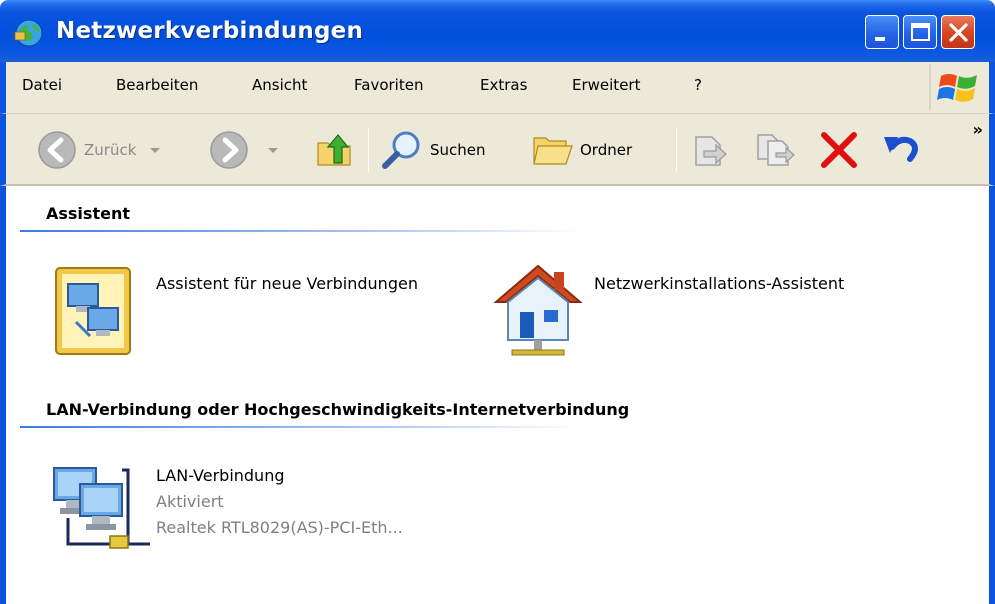 This screenshot has width=995, height=604. I want to click on minimize-icon, so click(880, 39).